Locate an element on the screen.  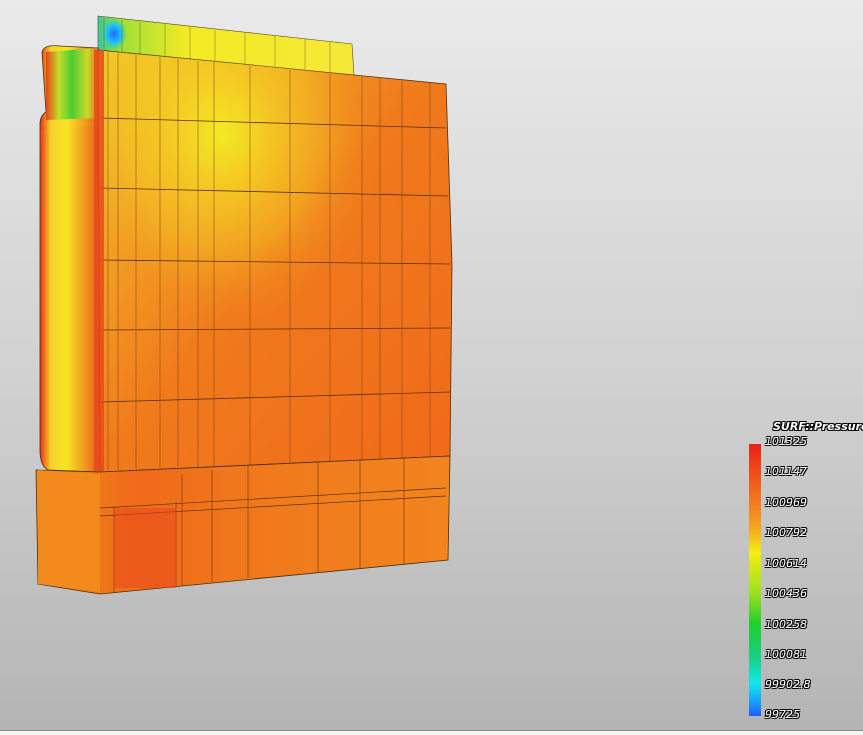
legend-color-bar is located at coordinates (755, 580).